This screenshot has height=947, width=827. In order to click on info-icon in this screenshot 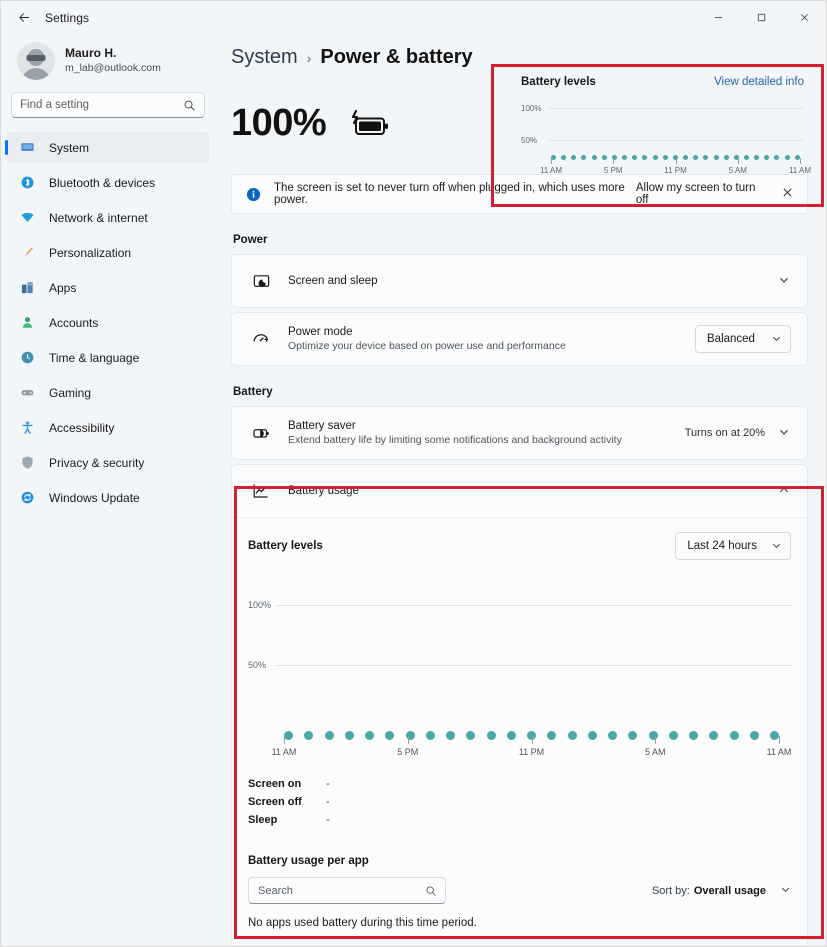, I will do `click(254, 194)`.